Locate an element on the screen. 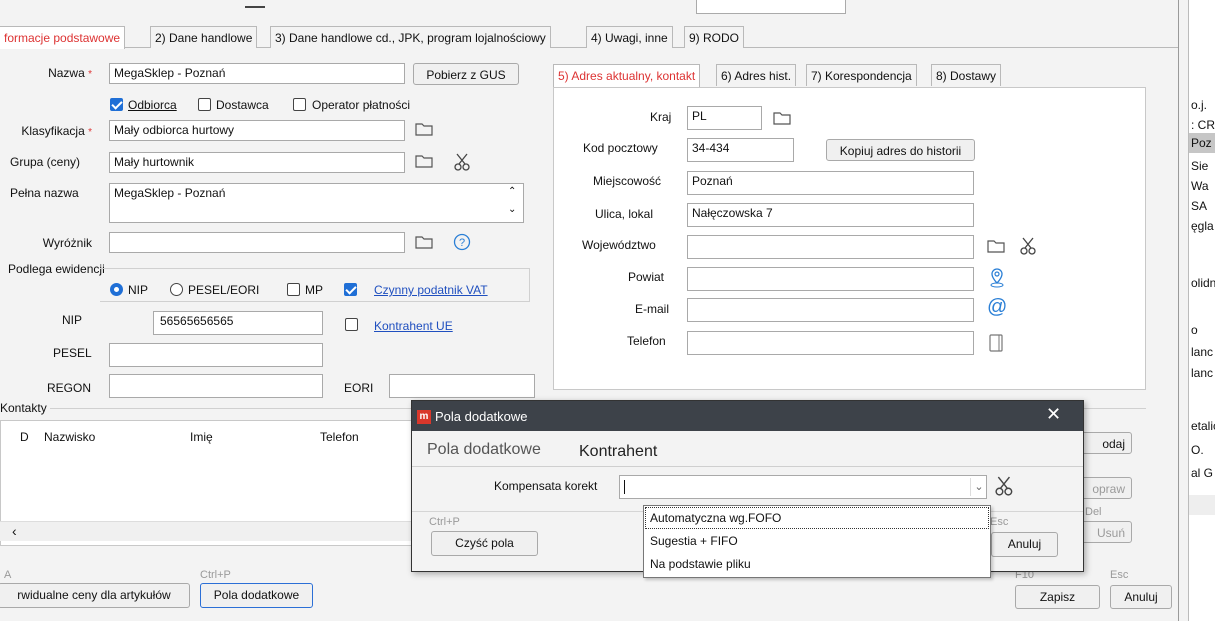 This screenshot has width=1215, height=621. option-automatyczna: Automatyczna wg.FOFO is located at coordinates (817, 518).